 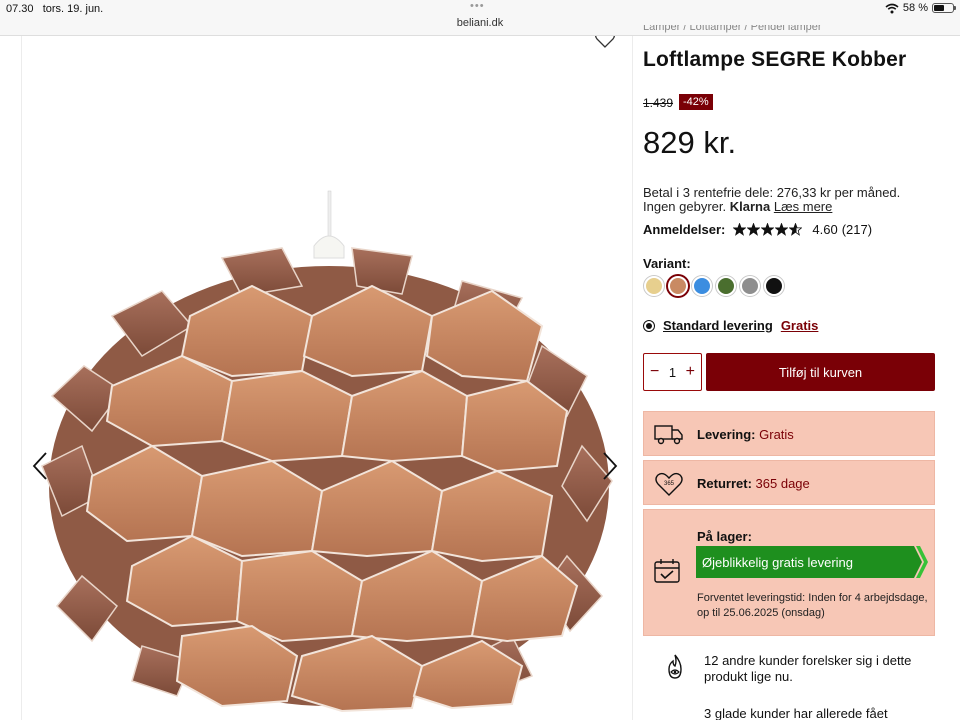 I want to click on klarna-read-more-link: Læs mere, so click(x=803, y=206).